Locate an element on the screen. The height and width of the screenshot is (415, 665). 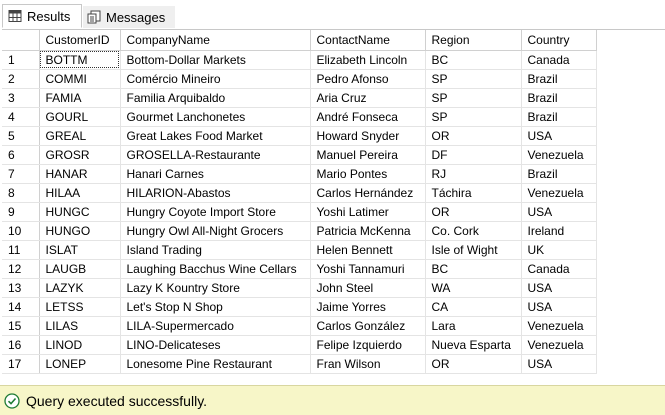
cell-companyname: Lazy K Kountry Store is located at coordinates (215, 288).